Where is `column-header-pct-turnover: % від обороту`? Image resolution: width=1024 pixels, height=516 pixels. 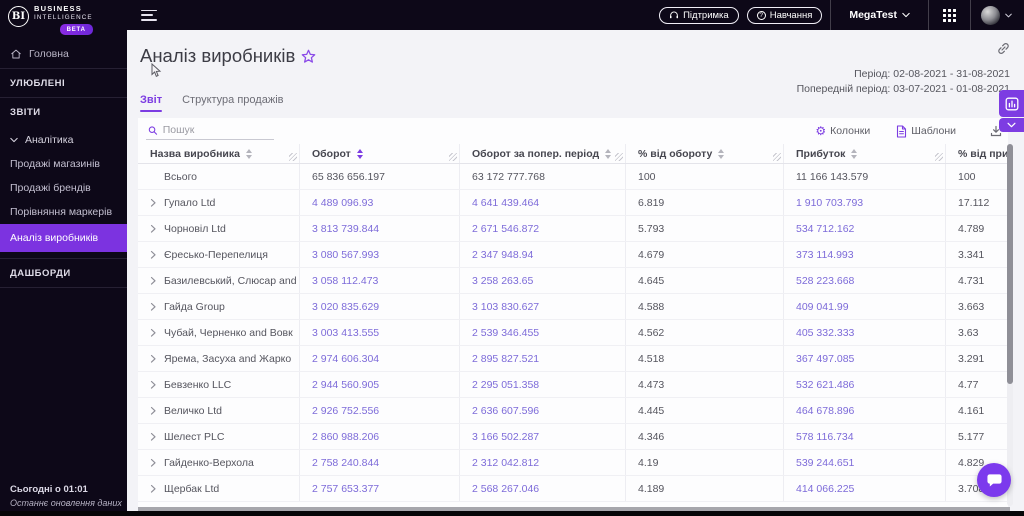
column-header-pct-turnover: % від обороту is located at coordinates (705, 153).